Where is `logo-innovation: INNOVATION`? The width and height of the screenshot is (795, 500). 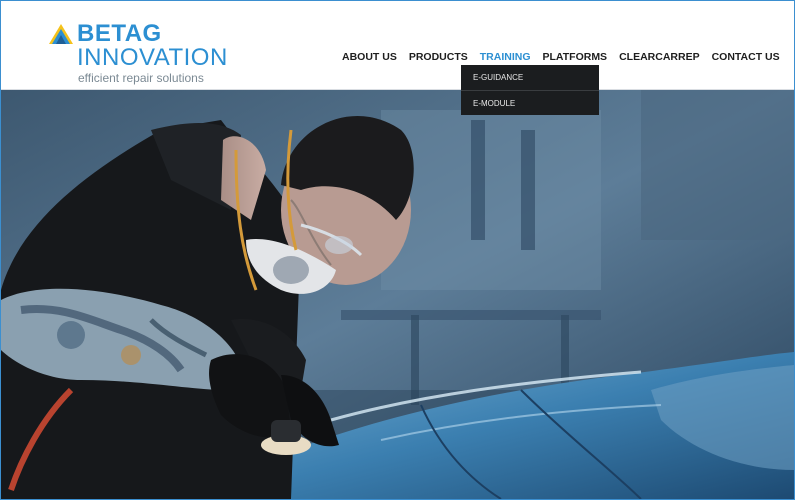
logo-innovation: INNOVATION is located at coordinates (152, 57).